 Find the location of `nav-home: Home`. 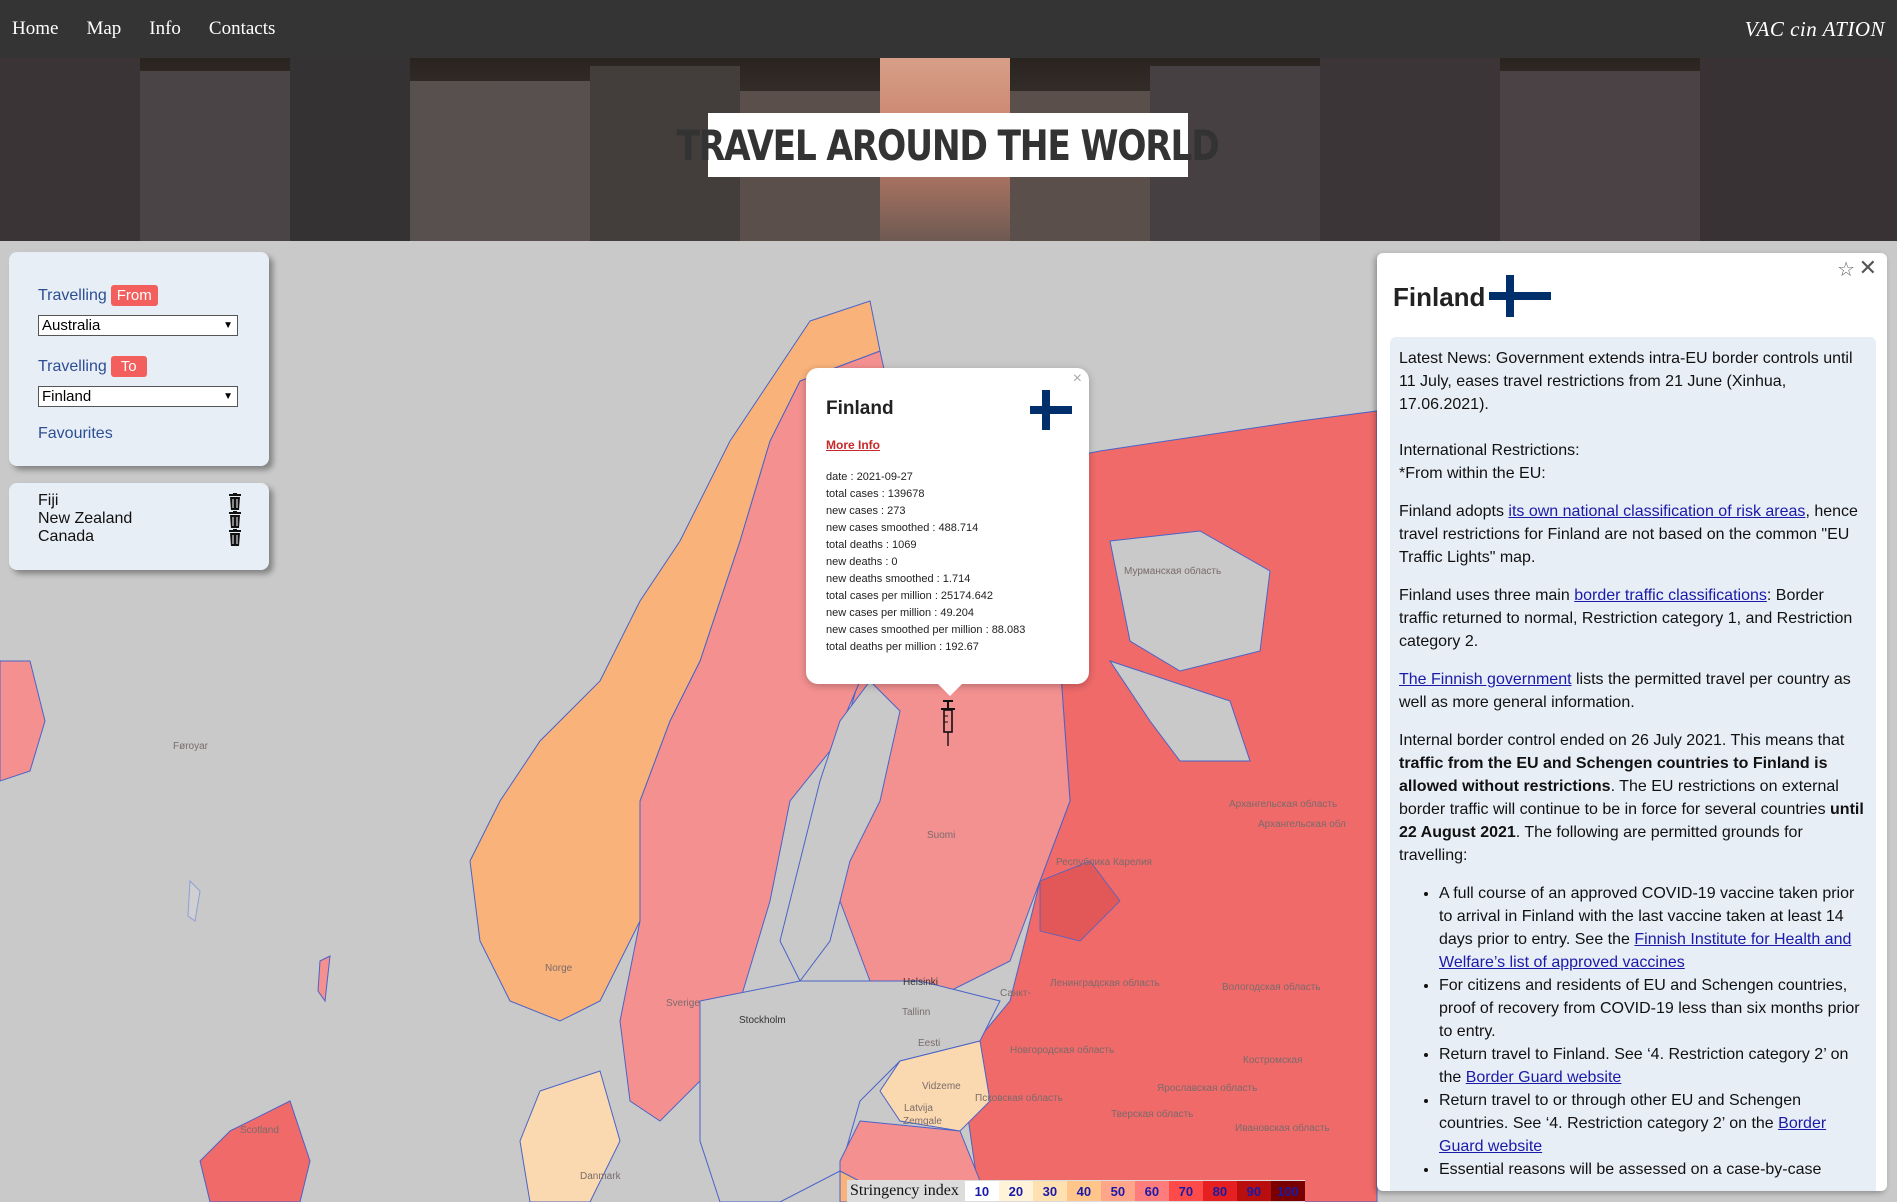

nav-home: Home is located at coordinates (35, 29).